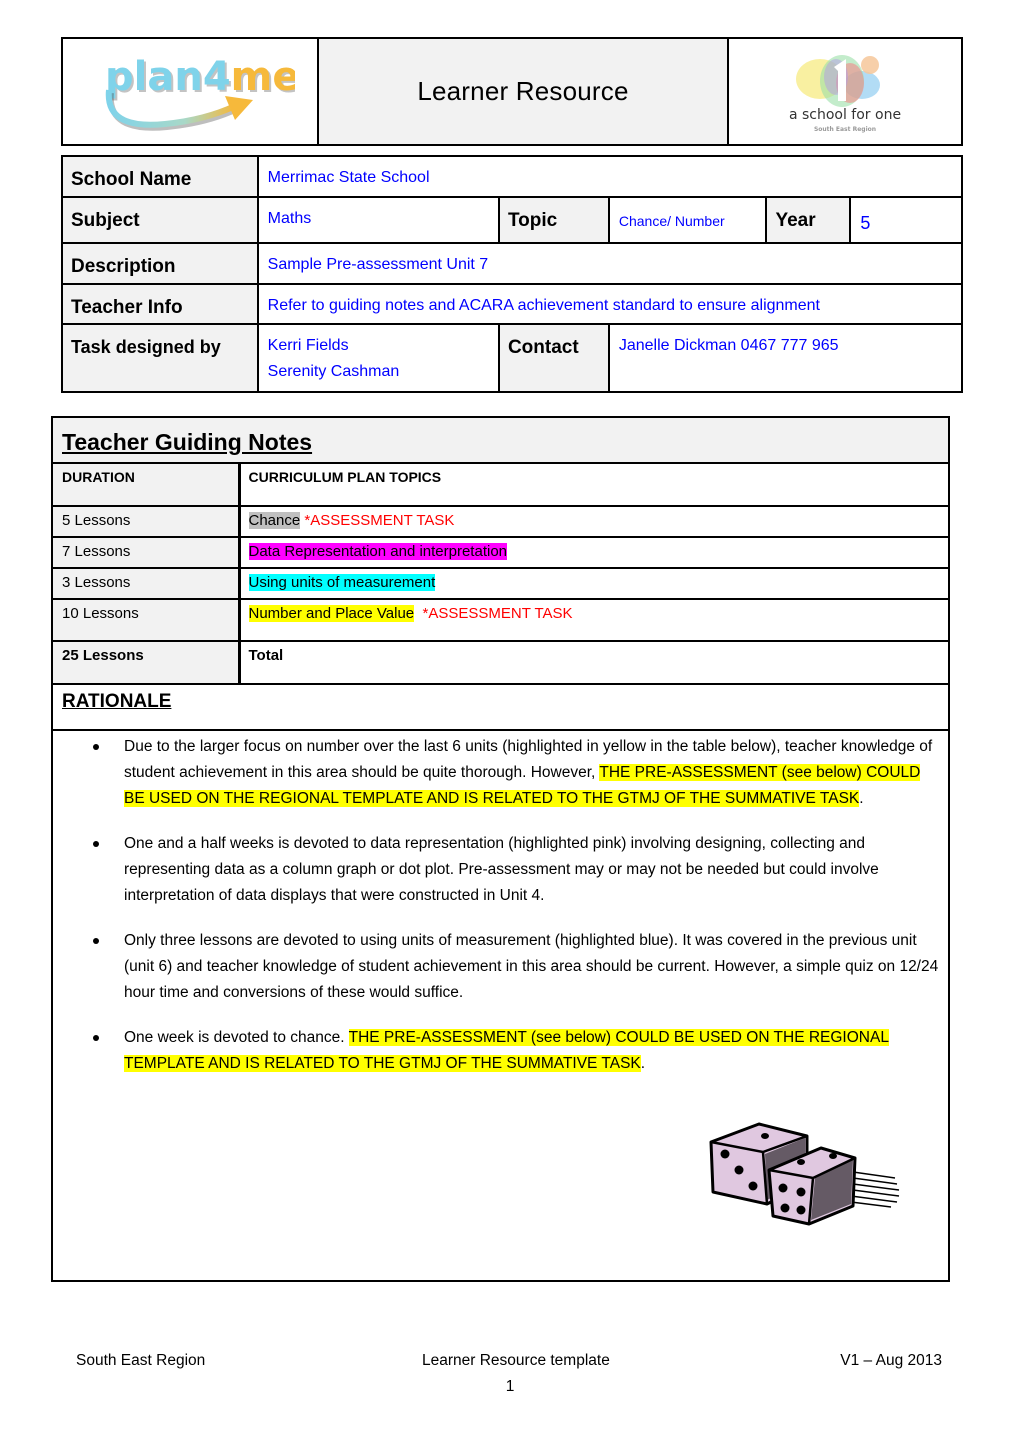 The image size is (1020, 1443). Describe the element at coordinates (378, 358) in the screenshot. I see `designed-by-value: Kerri Fields Serenity Cashman` at that location.